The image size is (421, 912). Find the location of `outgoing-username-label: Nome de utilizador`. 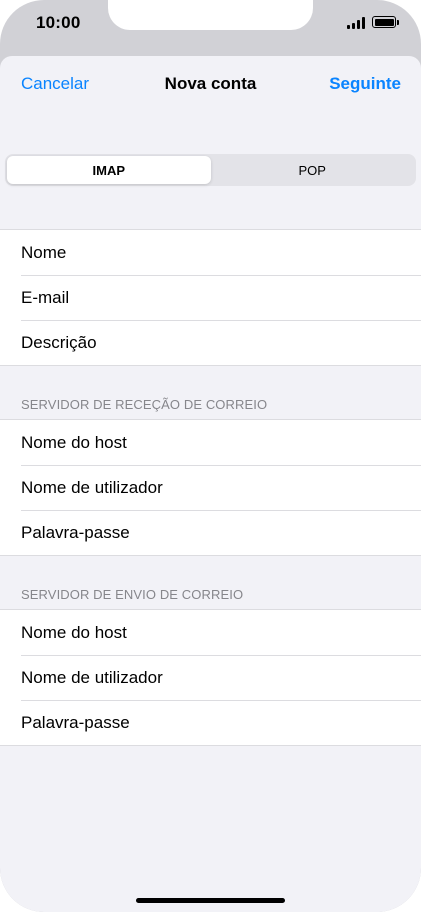

outgoing-username-label: Nome de utilizador is located at coordinates (92, 677).